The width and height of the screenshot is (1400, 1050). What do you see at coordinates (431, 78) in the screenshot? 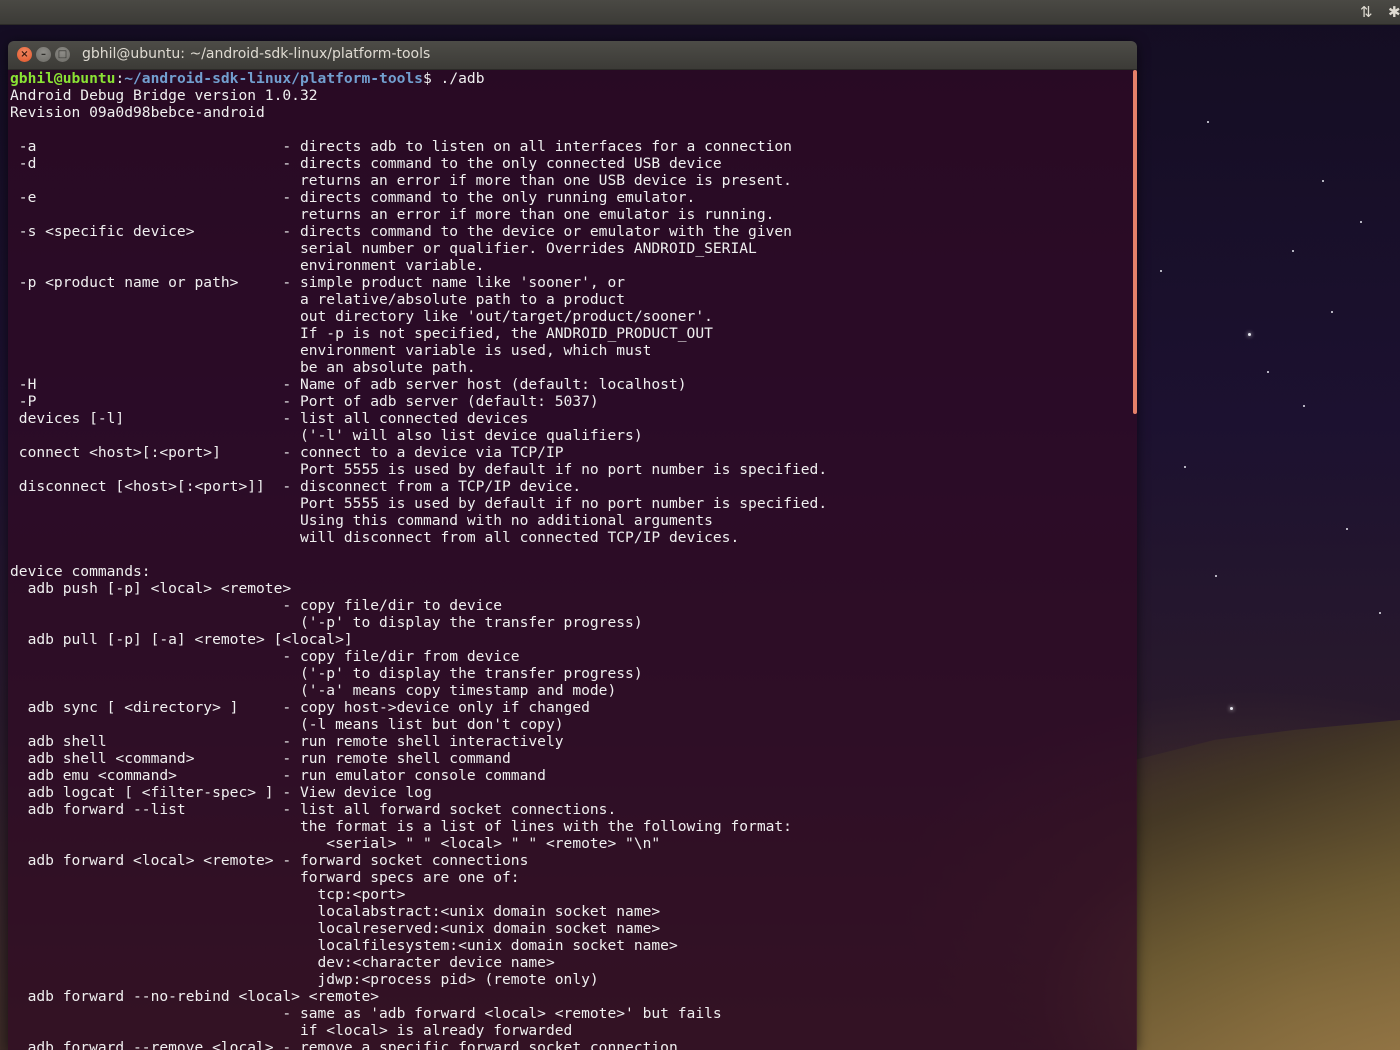
I see `prompt-symbol: $` at bounding box center [431, 78].